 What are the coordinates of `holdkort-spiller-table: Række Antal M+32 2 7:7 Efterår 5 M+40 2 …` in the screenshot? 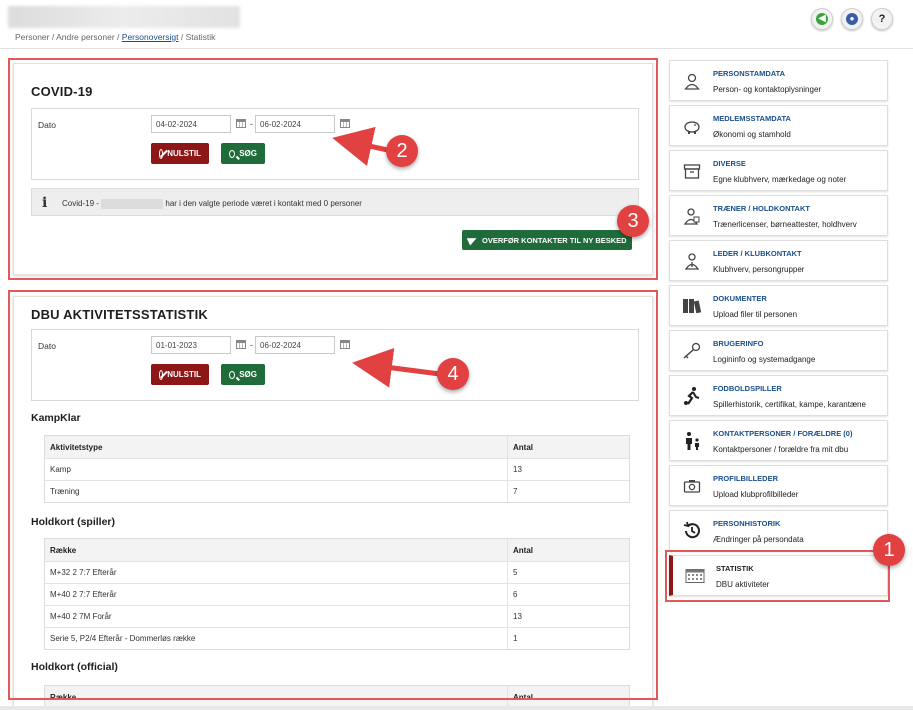 It's located at (337, 594).